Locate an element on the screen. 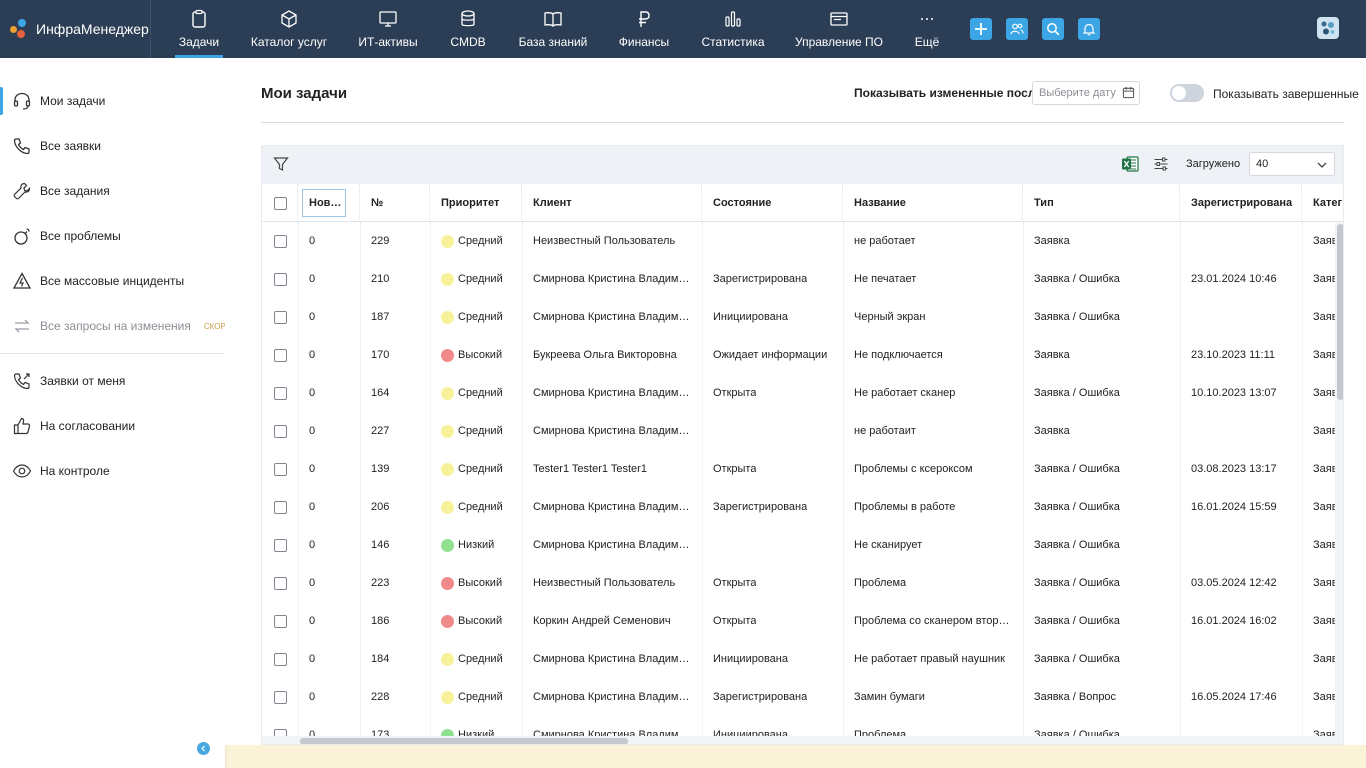  horizontal-scrollbar-thumb is located at coordinates (464, 741).